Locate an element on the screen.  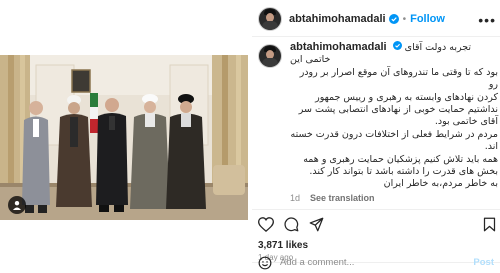
see-translation-link: See translation is located at coordinates (342, 198).